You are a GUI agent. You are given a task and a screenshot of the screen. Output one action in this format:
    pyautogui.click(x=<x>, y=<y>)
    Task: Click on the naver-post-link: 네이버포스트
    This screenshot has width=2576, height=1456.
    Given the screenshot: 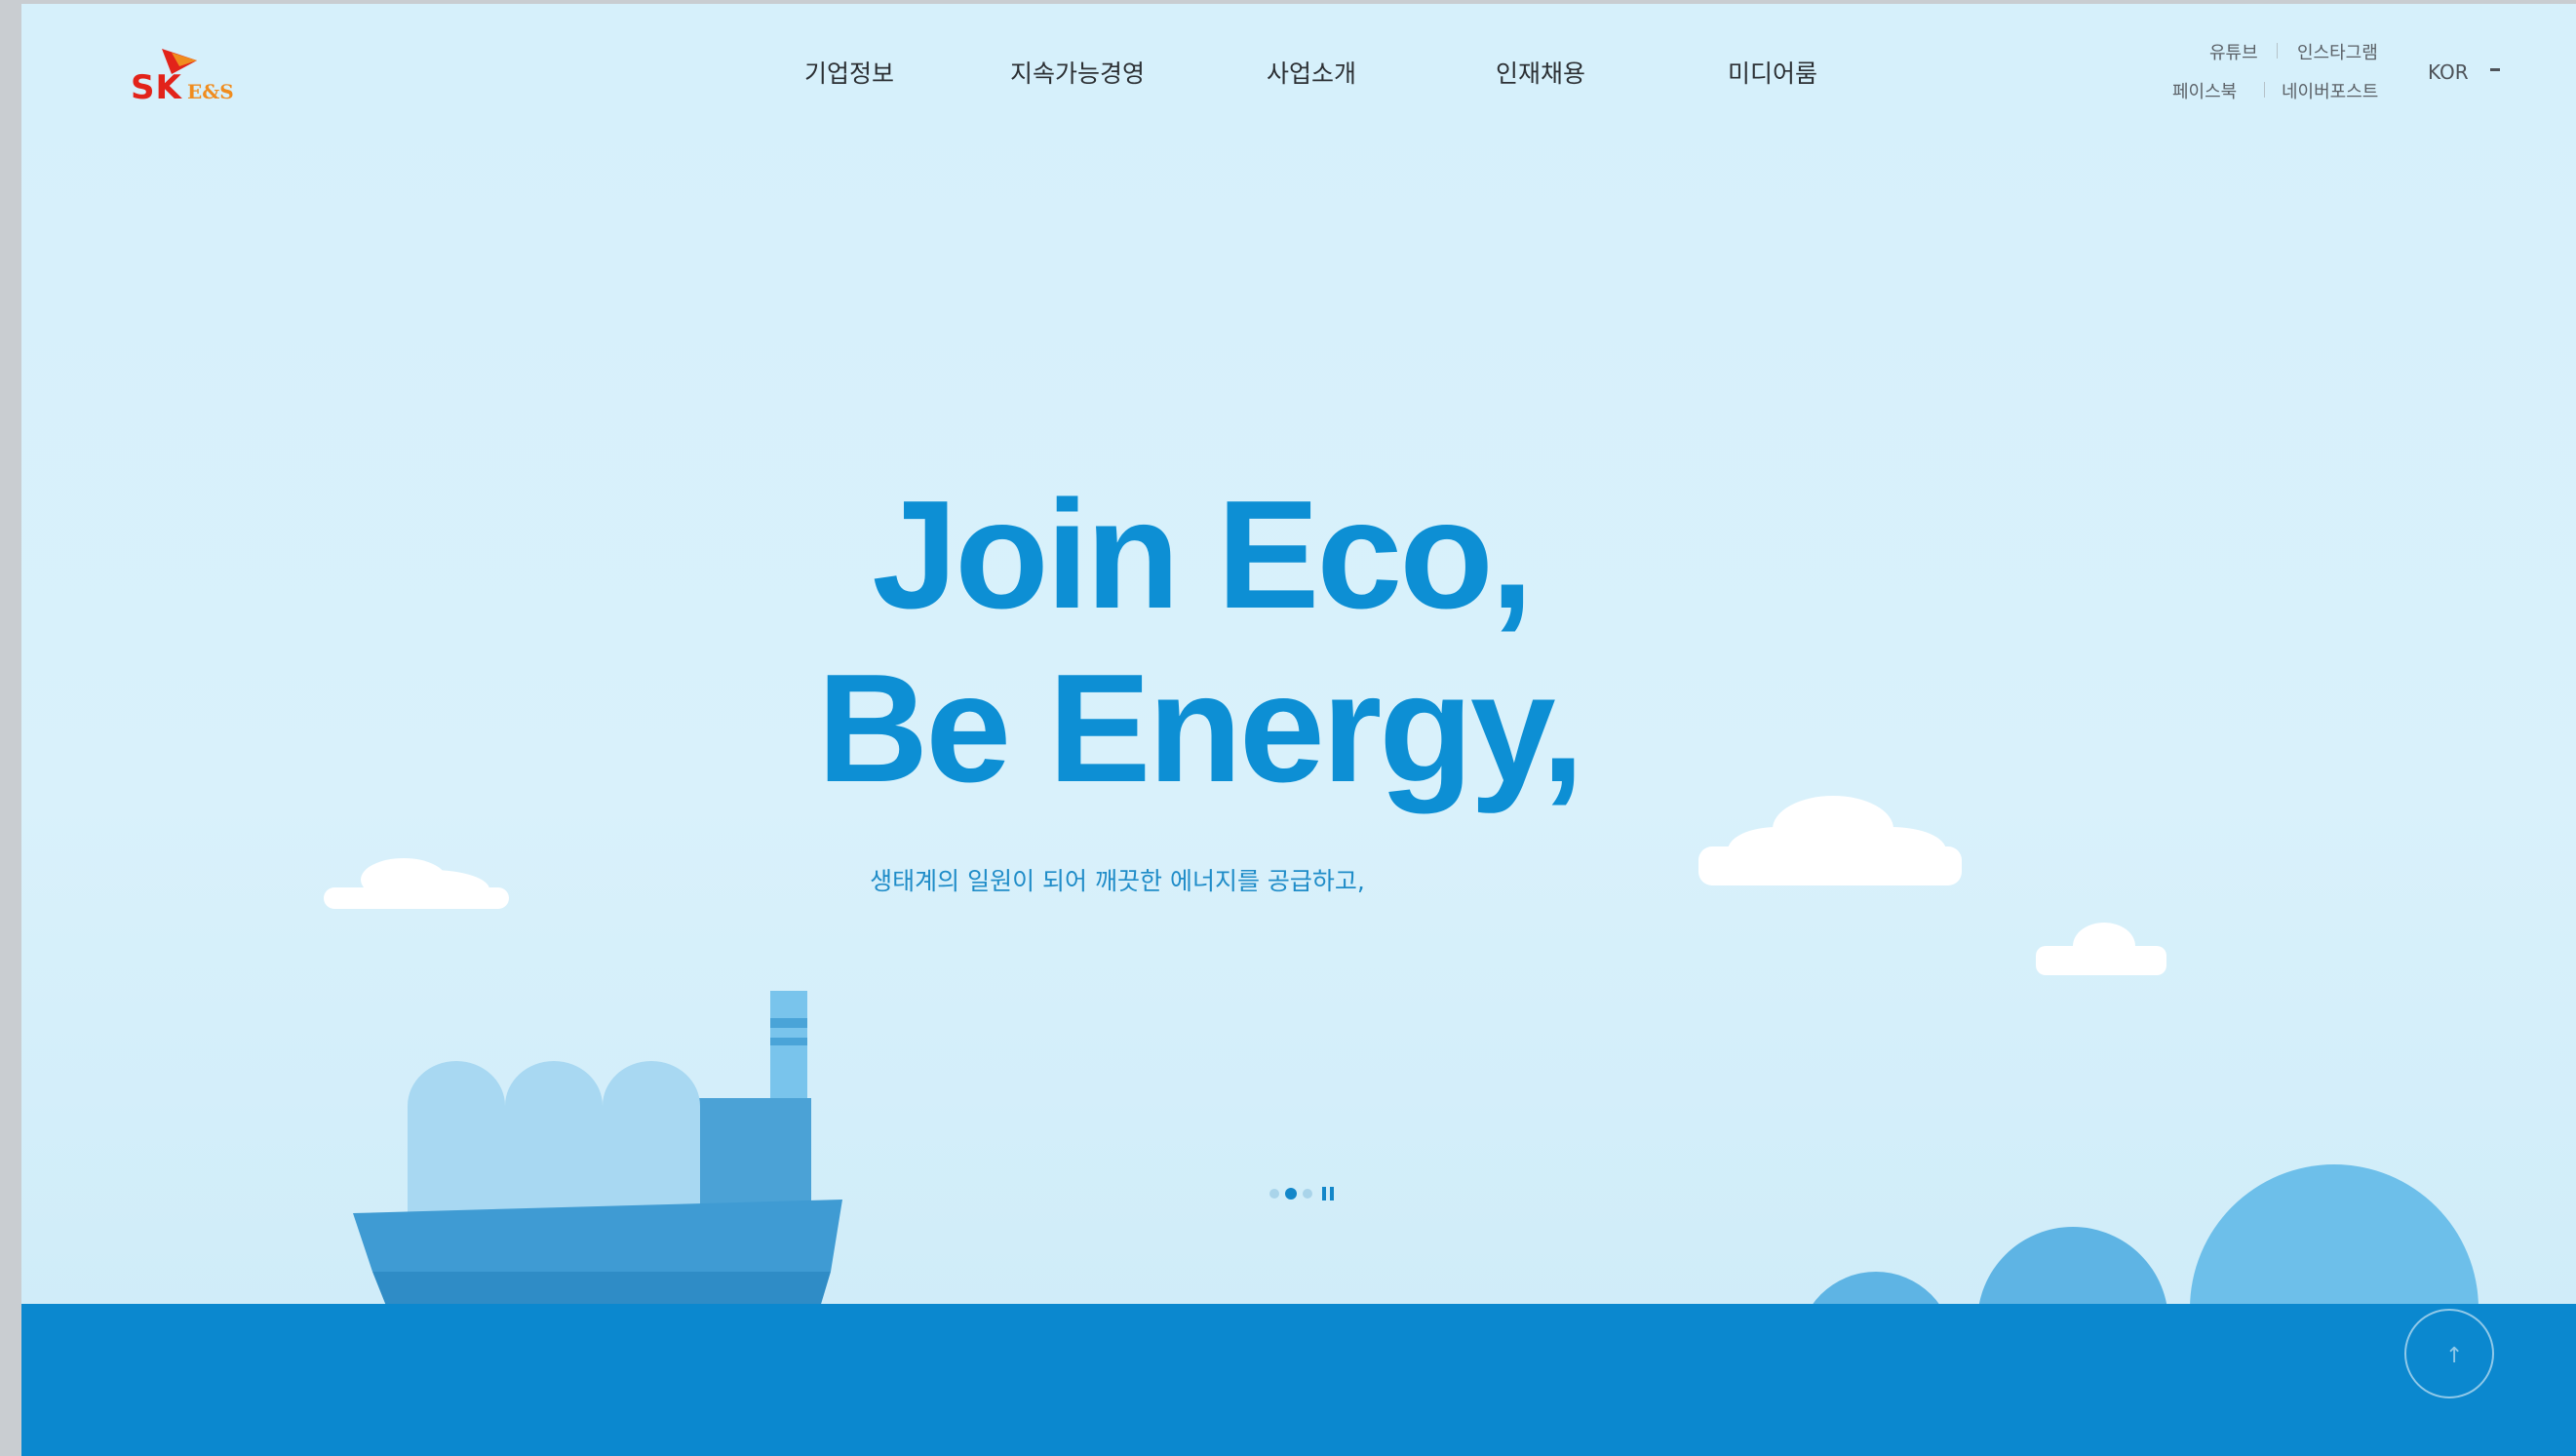 What is the action you would take?
    pyautogui.click(x=2330, y=90)
    